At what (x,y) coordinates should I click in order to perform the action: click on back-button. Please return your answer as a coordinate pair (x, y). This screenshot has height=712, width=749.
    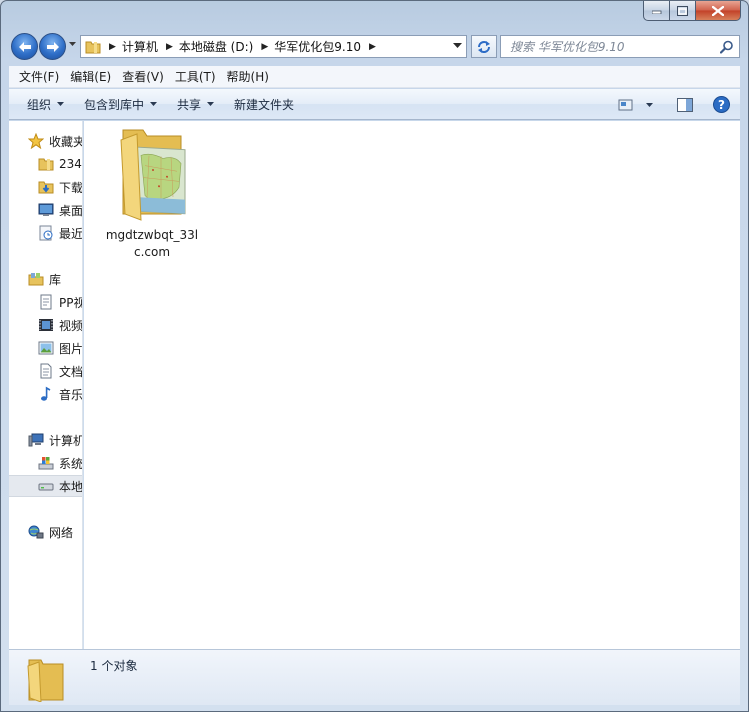
    Looking at the image, I should click on (24, 46).